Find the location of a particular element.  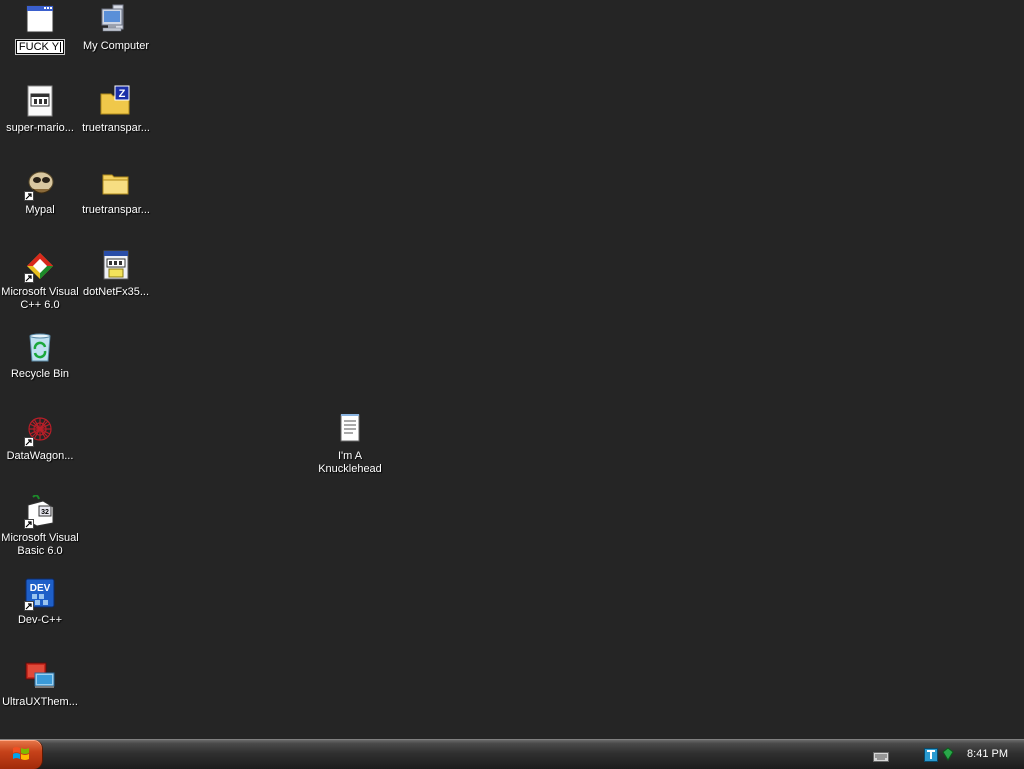

icon-label: I'm A Knucklehead is located at coordinates (350, 462).